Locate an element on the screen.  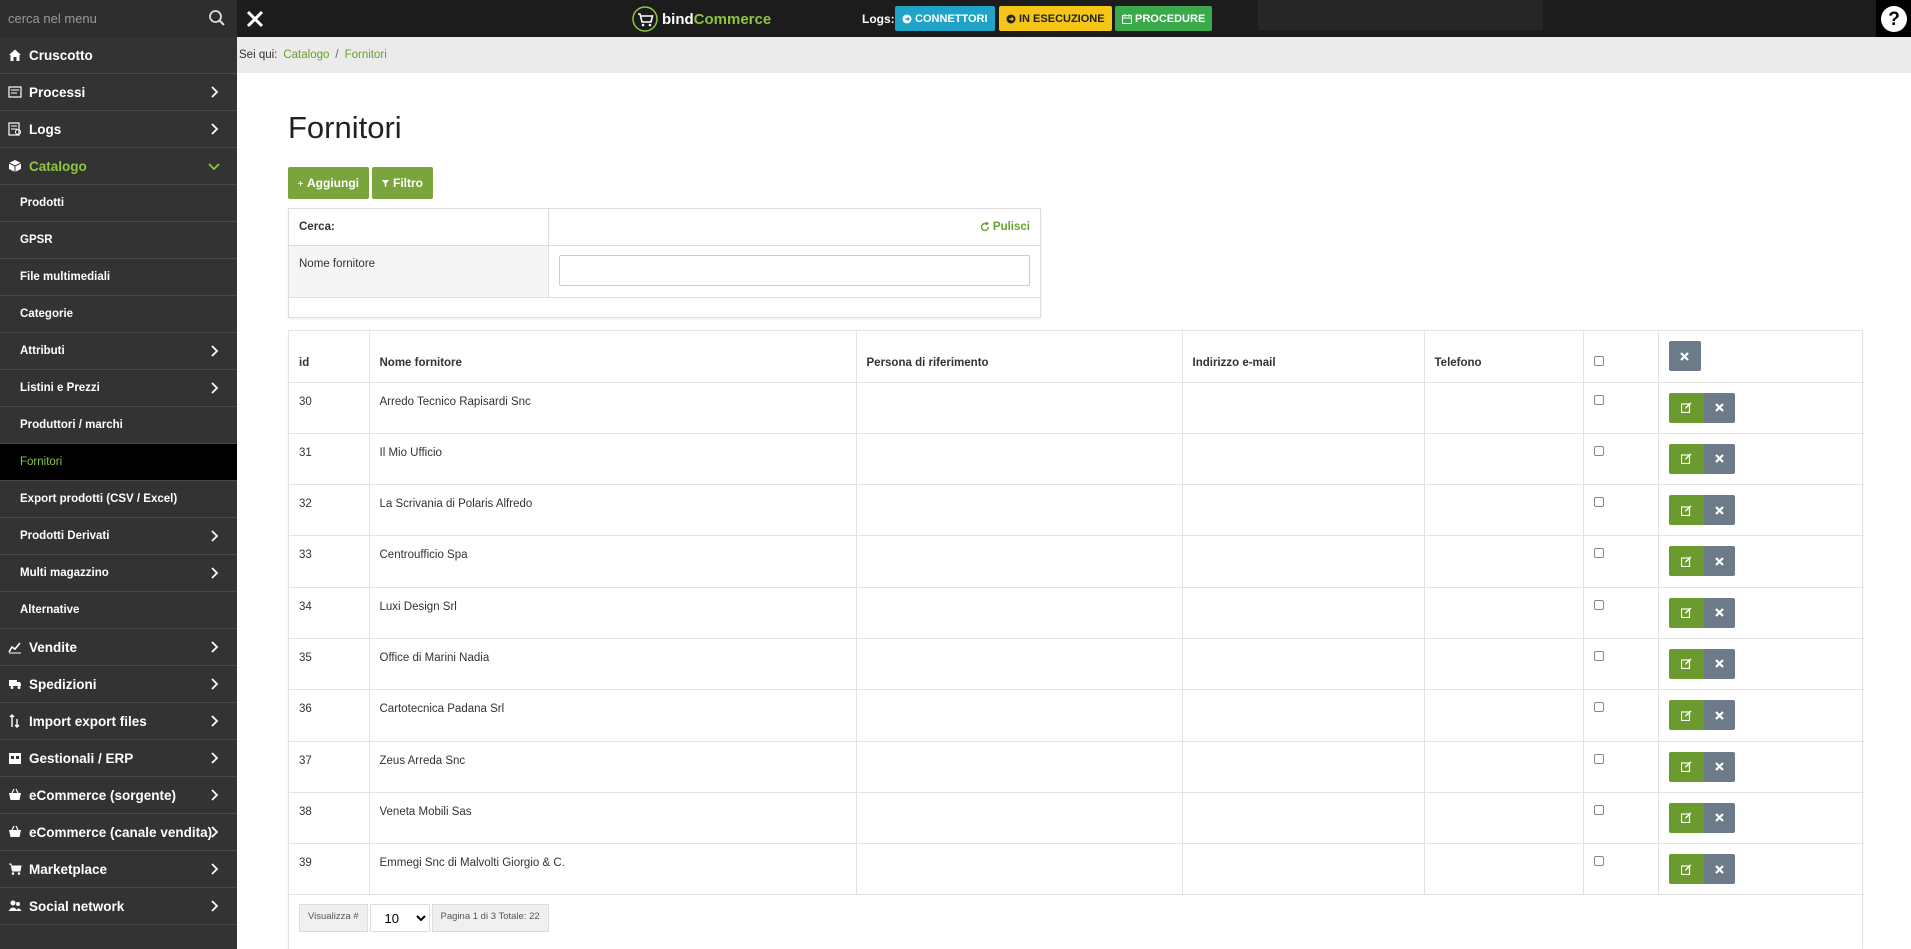
menu-search-input is located at coordinates (103, 18).